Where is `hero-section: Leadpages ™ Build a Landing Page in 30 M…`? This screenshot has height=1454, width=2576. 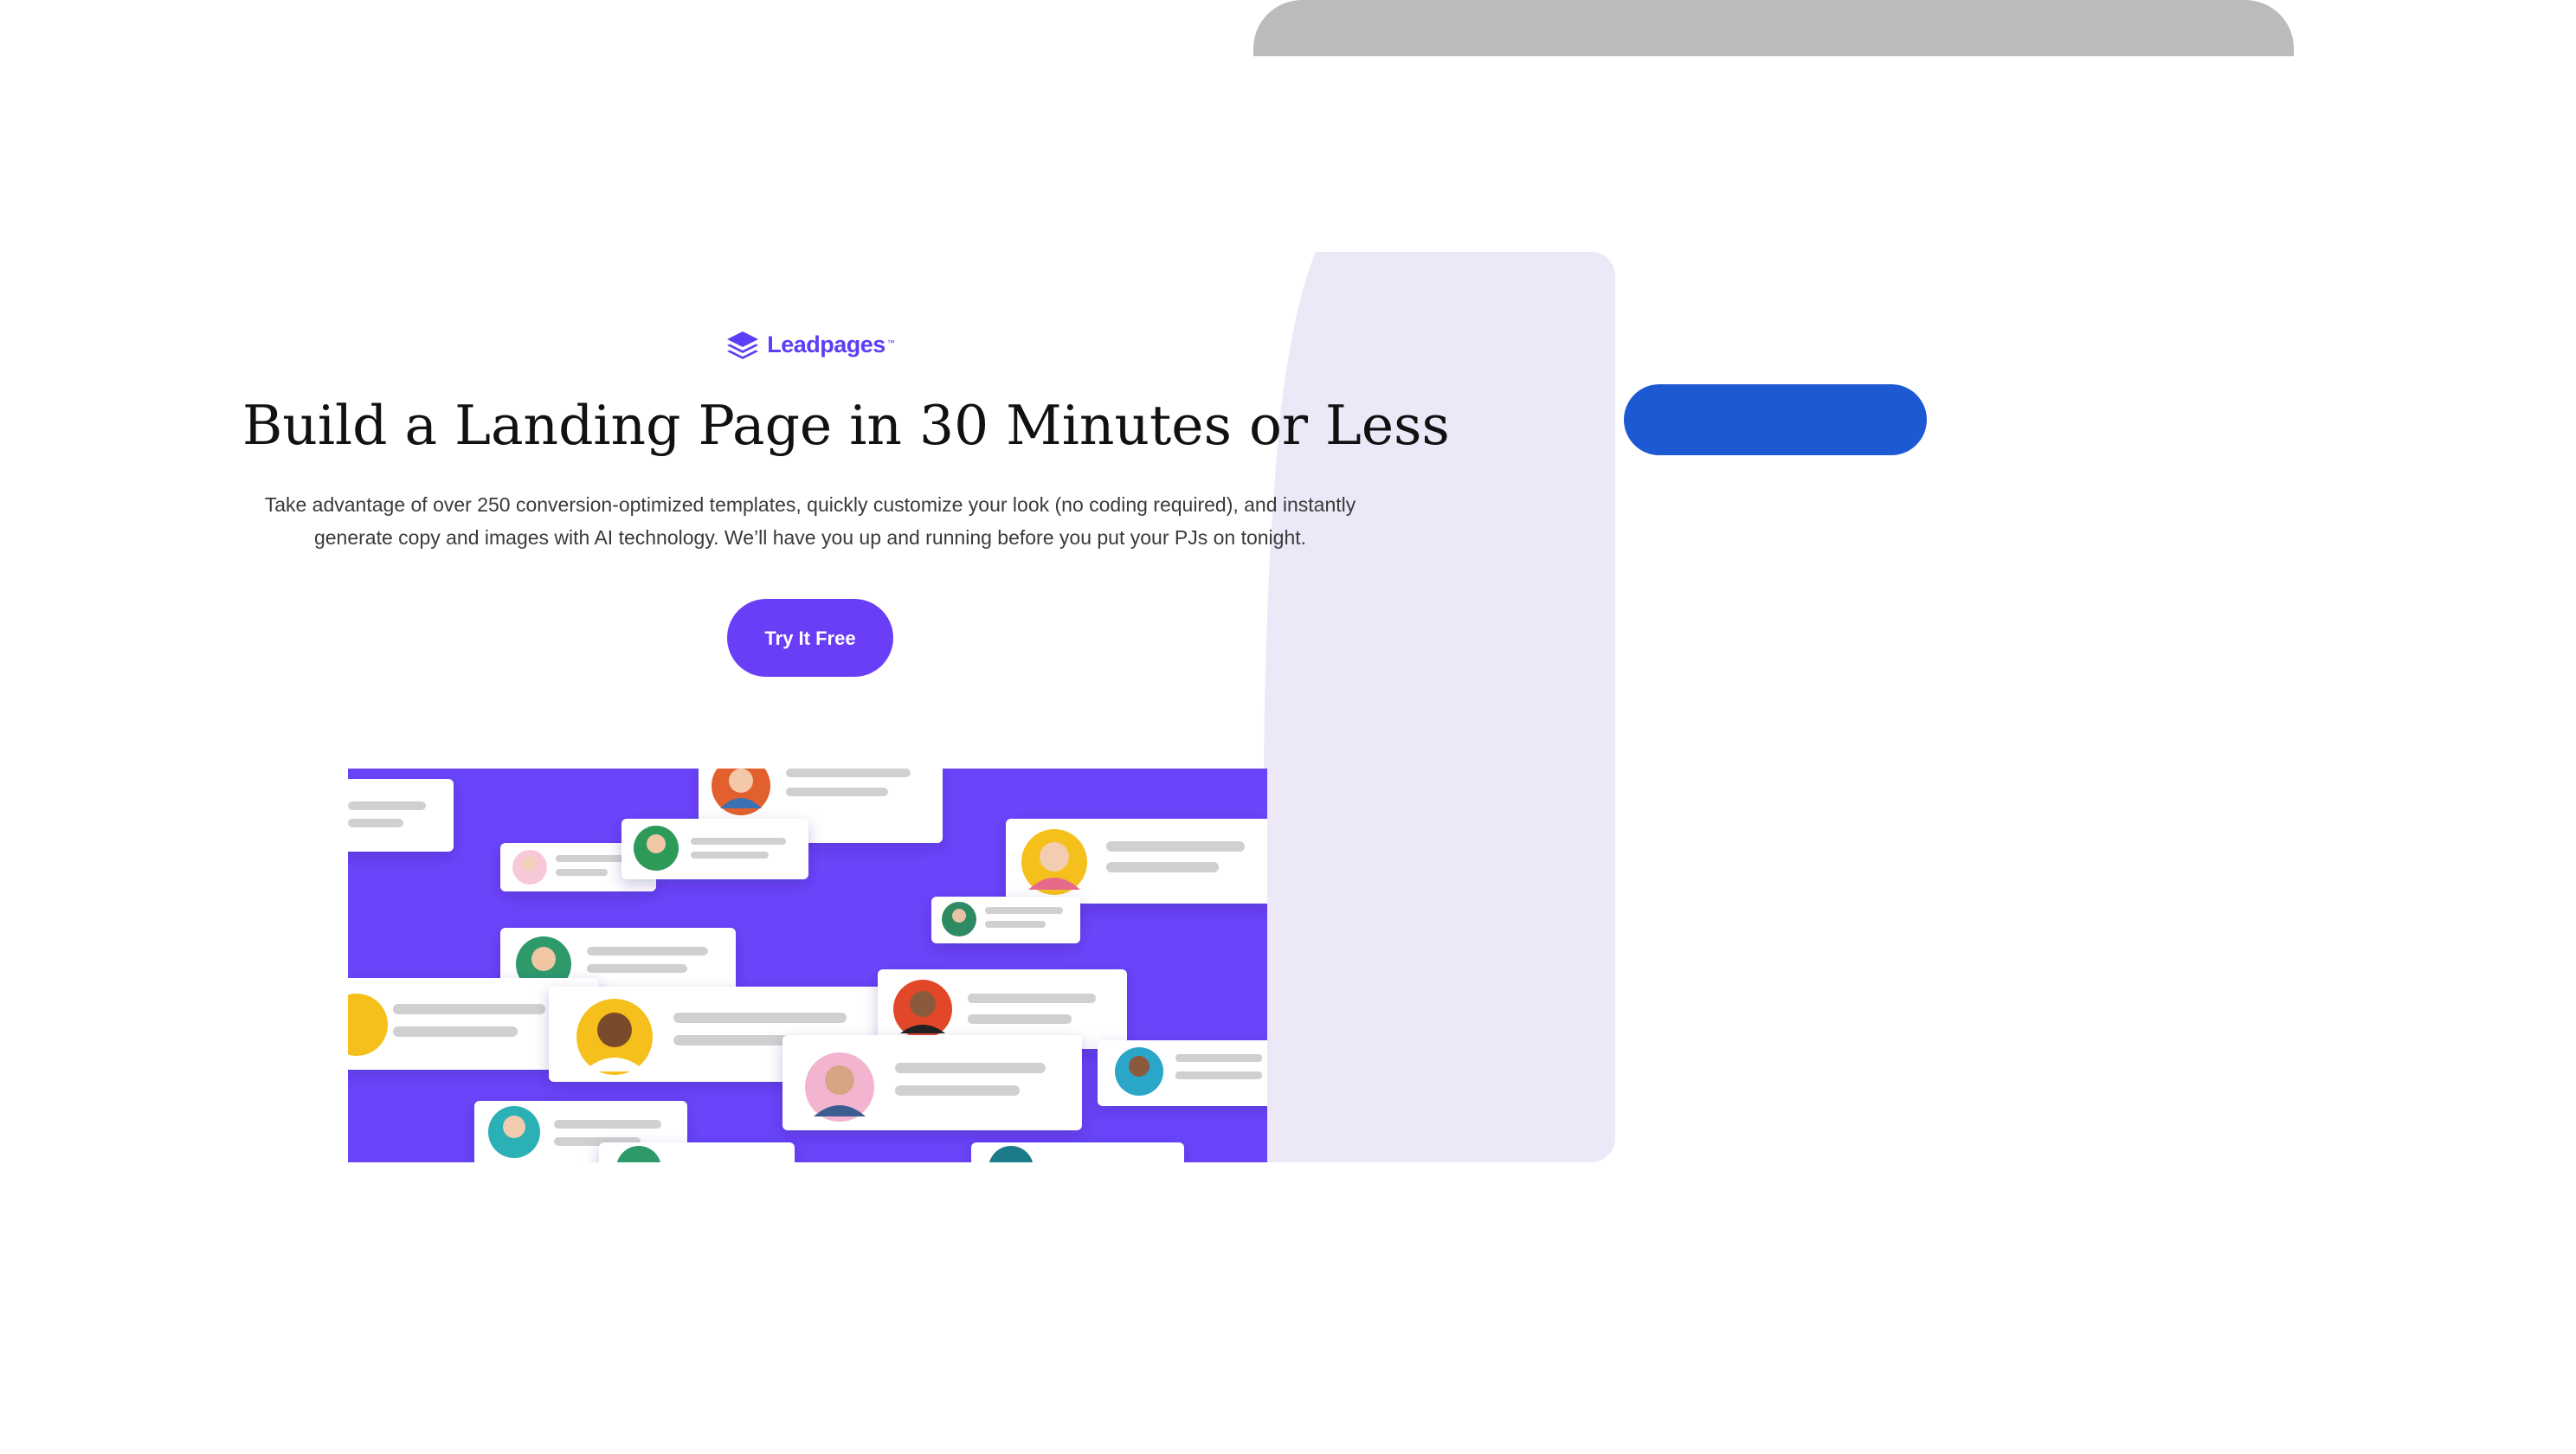 hero-section: Leadpages ™ Build a Landing Page in 30 M… is located at coordinates (846, 499).